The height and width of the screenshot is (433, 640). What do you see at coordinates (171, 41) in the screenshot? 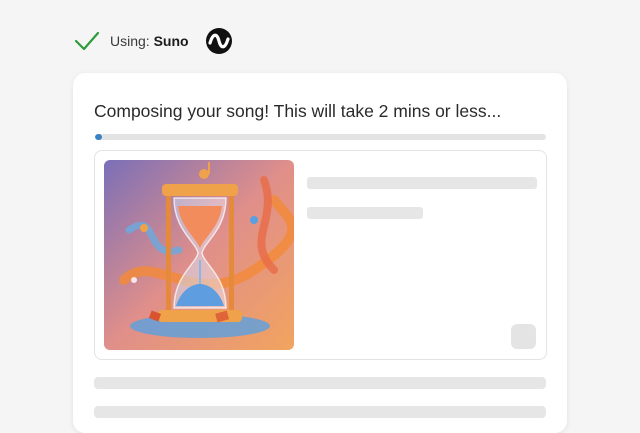
I see `provider-name: Suno` at bounding box center [171, 41].